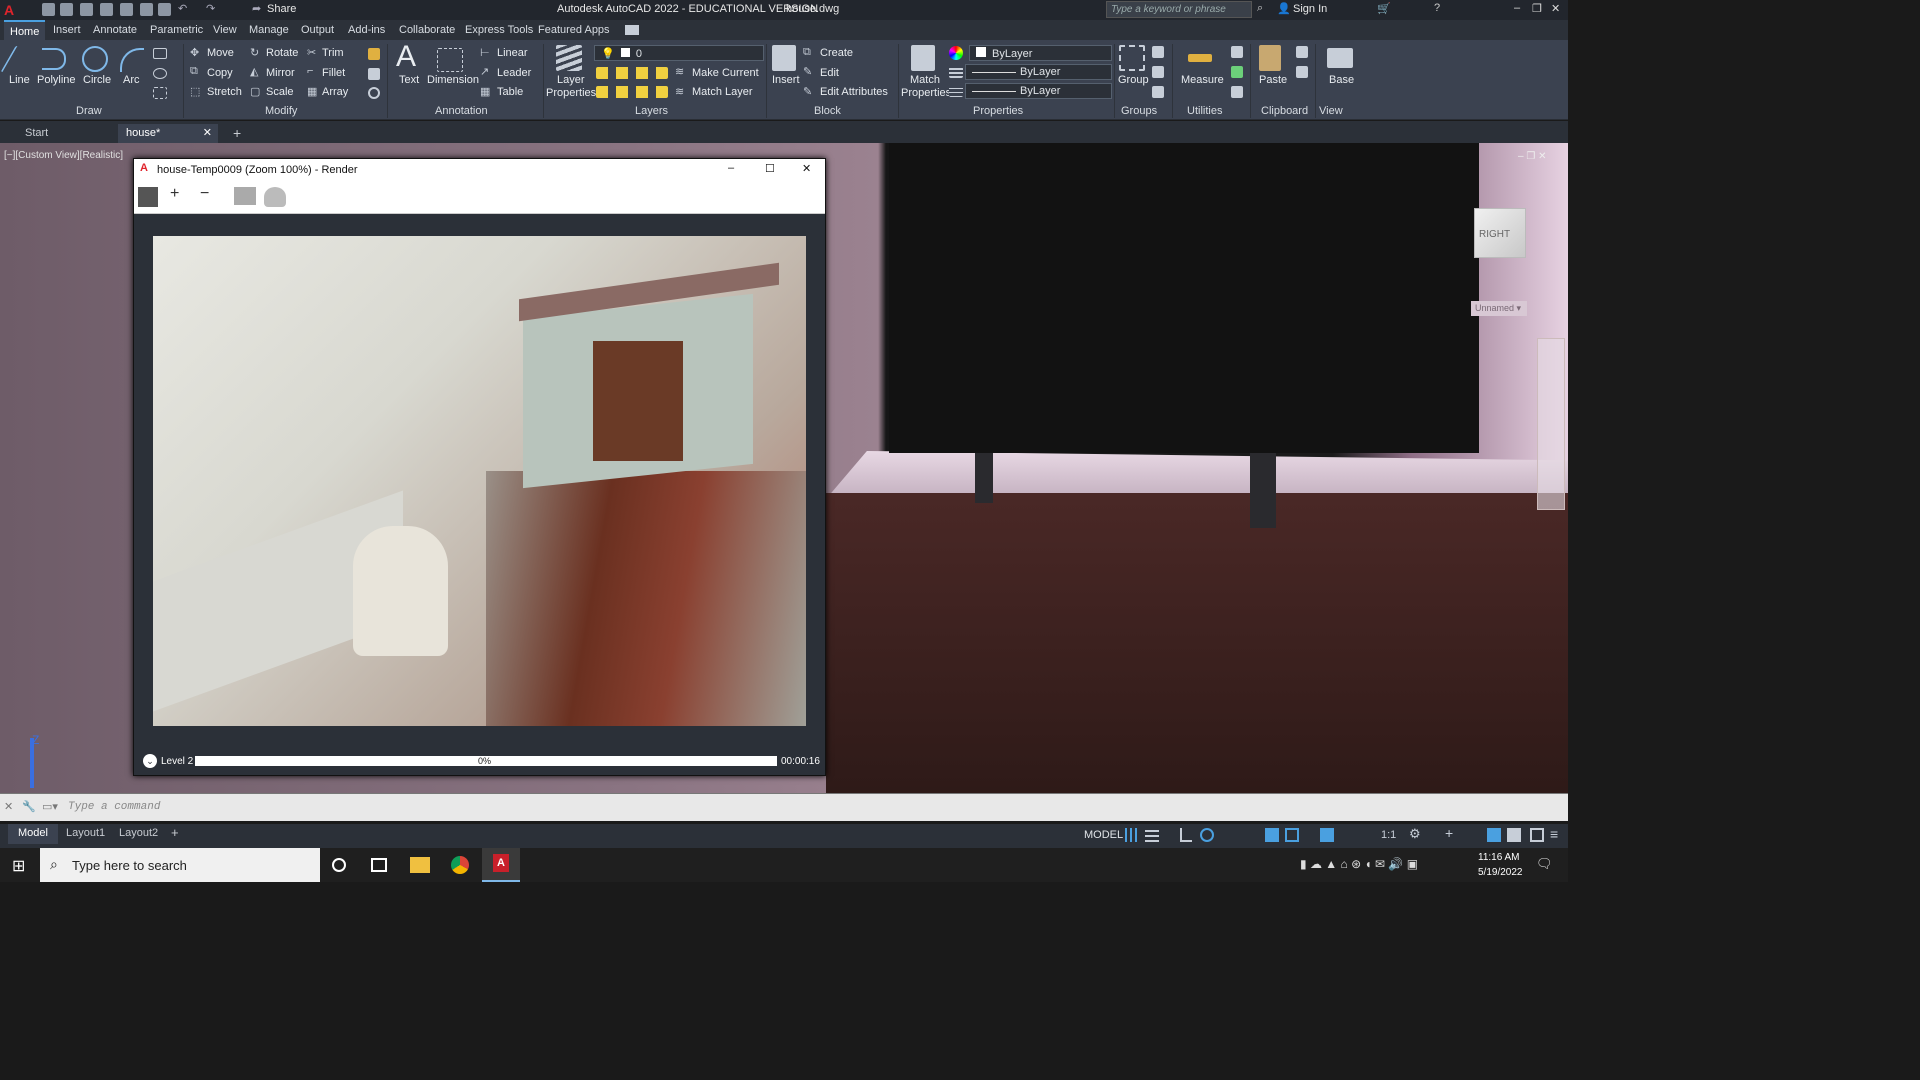 The width and height of the screenshot is (1920, 1080). I want to click on trim-button: Trim, so click(333, 53).